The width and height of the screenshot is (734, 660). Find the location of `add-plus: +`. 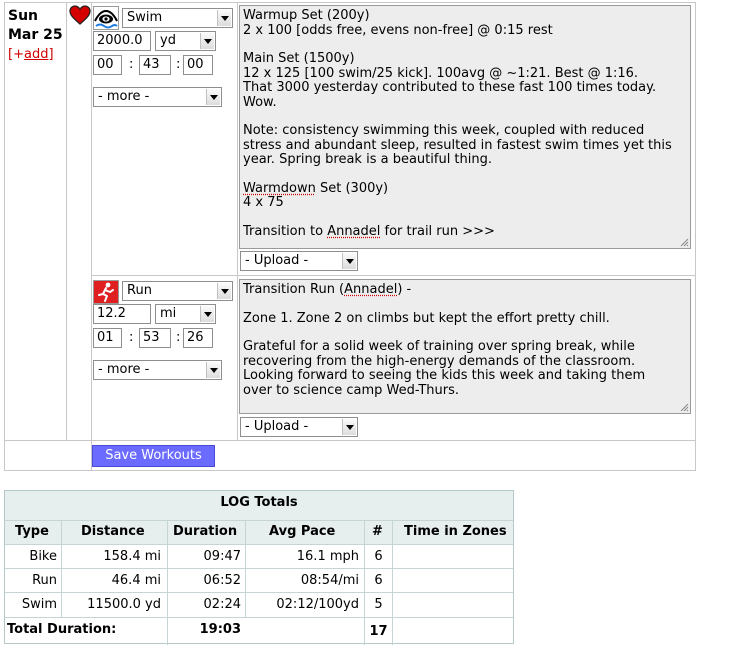

add-plus: + is located at coordinates (18, 54).